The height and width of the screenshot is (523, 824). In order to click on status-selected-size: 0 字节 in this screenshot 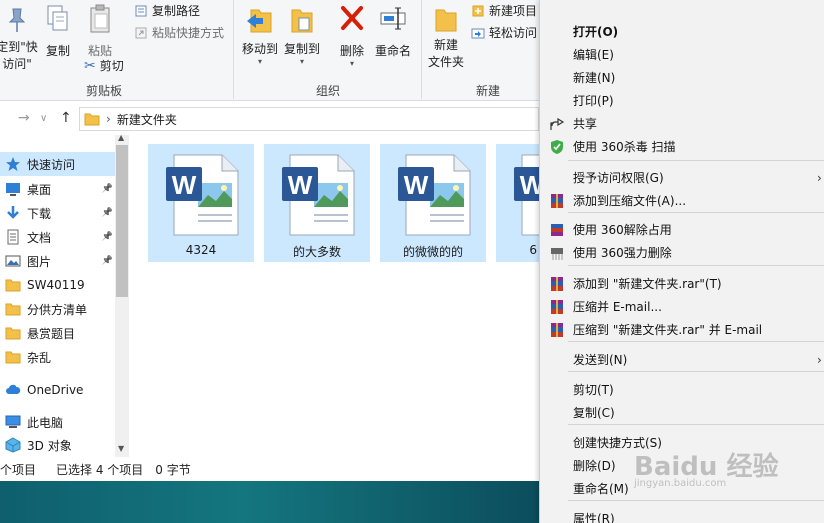, I will do `click(173, 469)`.